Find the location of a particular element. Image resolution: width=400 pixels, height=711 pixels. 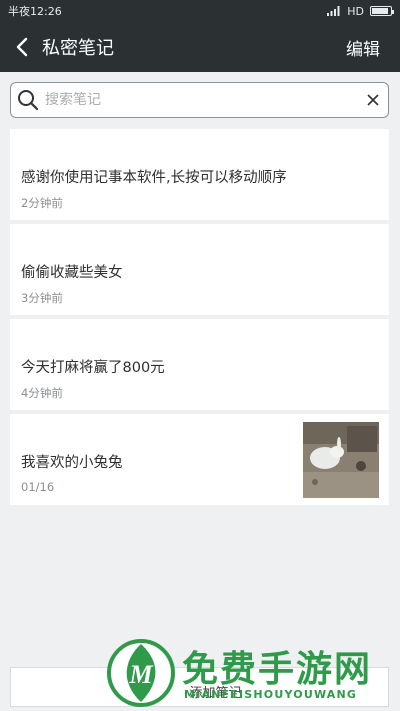

status-time: 半夜12:26 is located at coordinates (35, 11).